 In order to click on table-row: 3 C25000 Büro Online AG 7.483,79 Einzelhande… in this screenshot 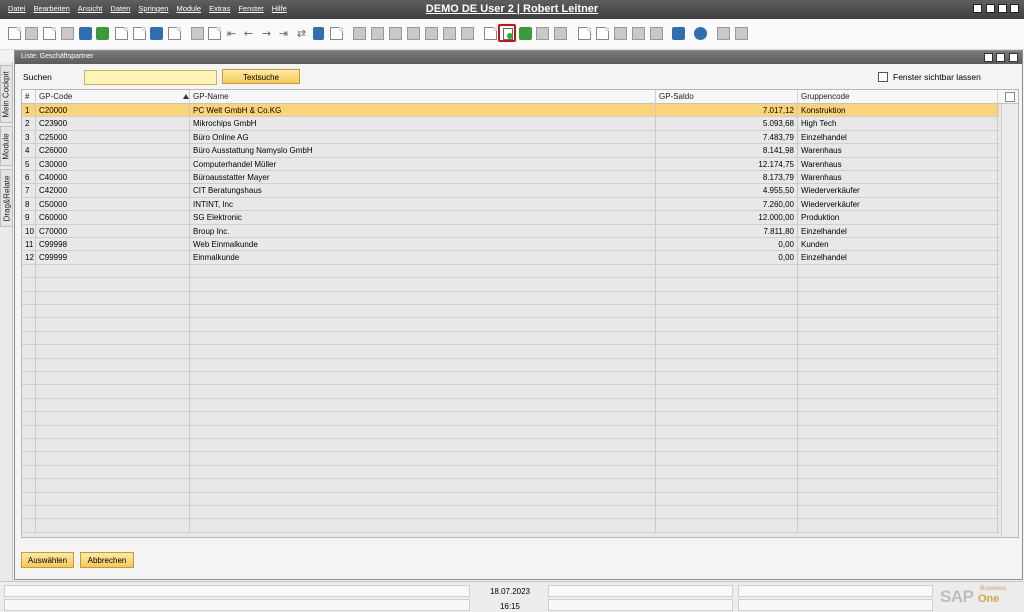, I will do `click(510, 137)`.